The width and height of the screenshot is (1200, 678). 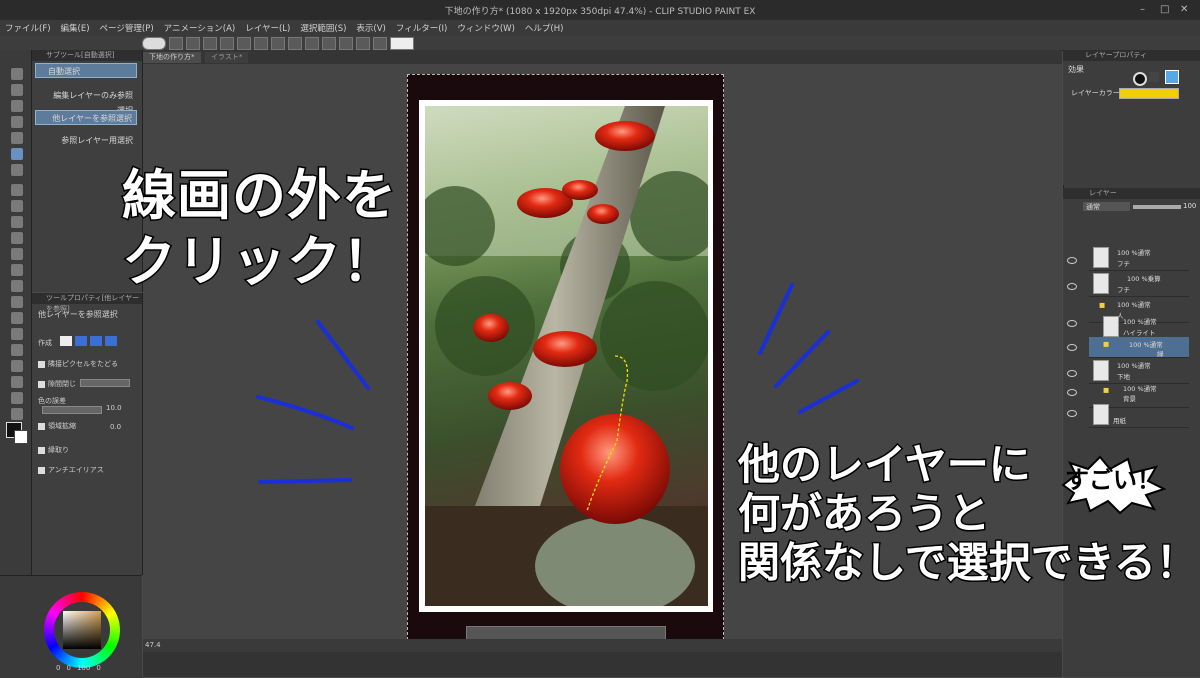 What do you see at coordinates (66, 341) in the screenshot?
I see `new-selection-icon` at bounding box center [66, 341].